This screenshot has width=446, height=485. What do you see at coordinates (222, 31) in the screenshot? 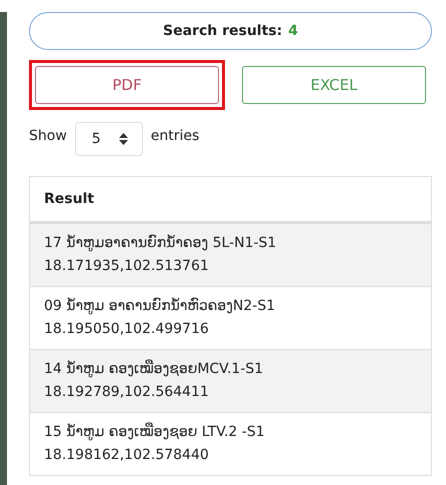
I see `search-results-label: Search results:` at bounding box center [222, 31].